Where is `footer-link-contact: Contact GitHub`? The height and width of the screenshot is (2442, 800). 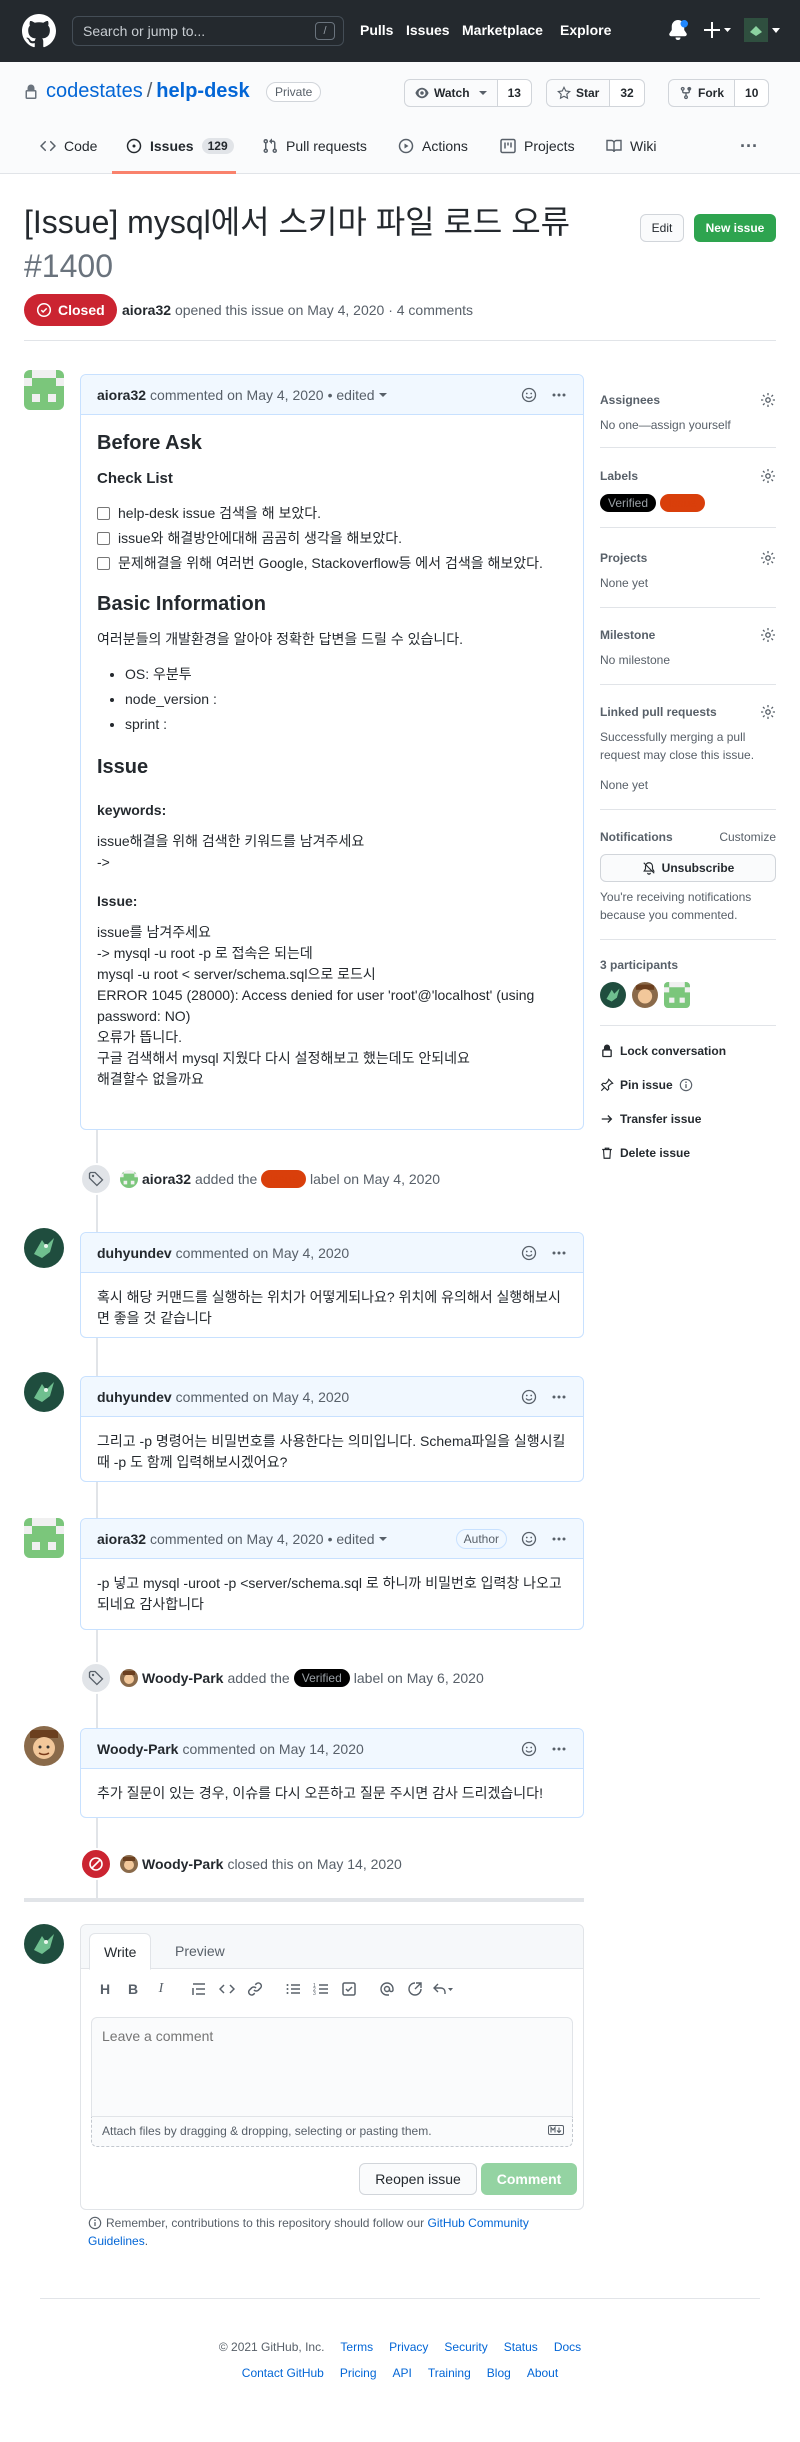 footer-link-contact: Contact GitHub is located at coordinates (283, 2373).